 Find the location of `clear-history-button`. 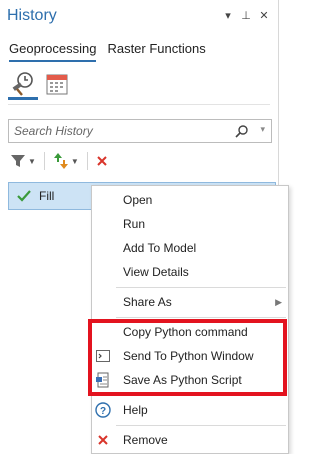

clear-history-button is located at coordinates (102, 161).